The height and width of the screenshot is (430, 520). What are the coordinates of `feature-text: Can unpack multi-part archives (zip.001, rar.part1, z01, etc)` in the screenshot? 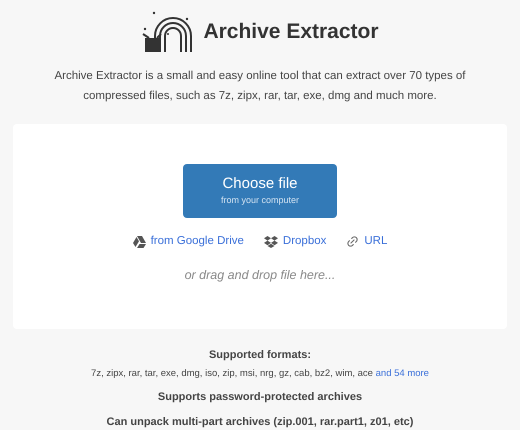 It's located at (260, 422).